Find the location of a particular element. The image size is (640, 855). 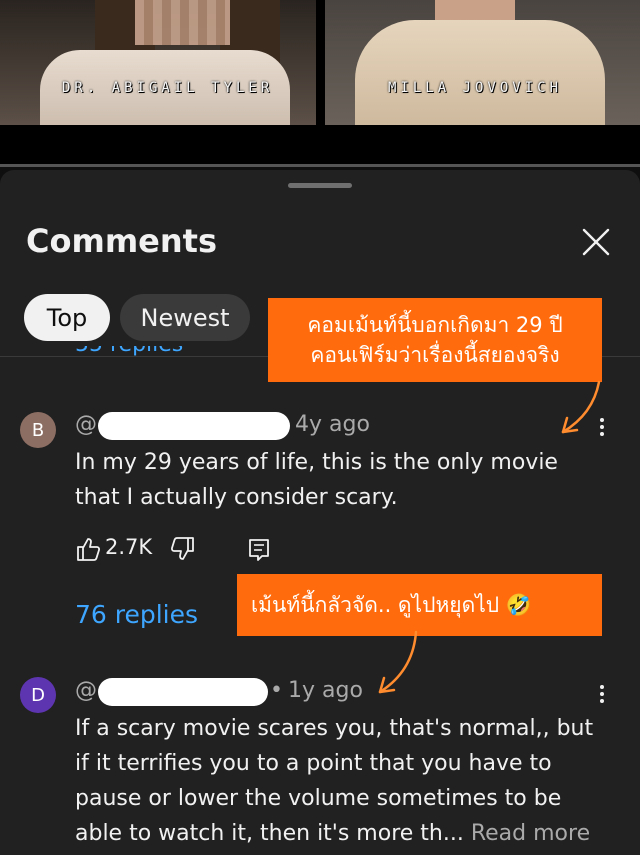

dislike-icon is located at coordinates (183, 549).